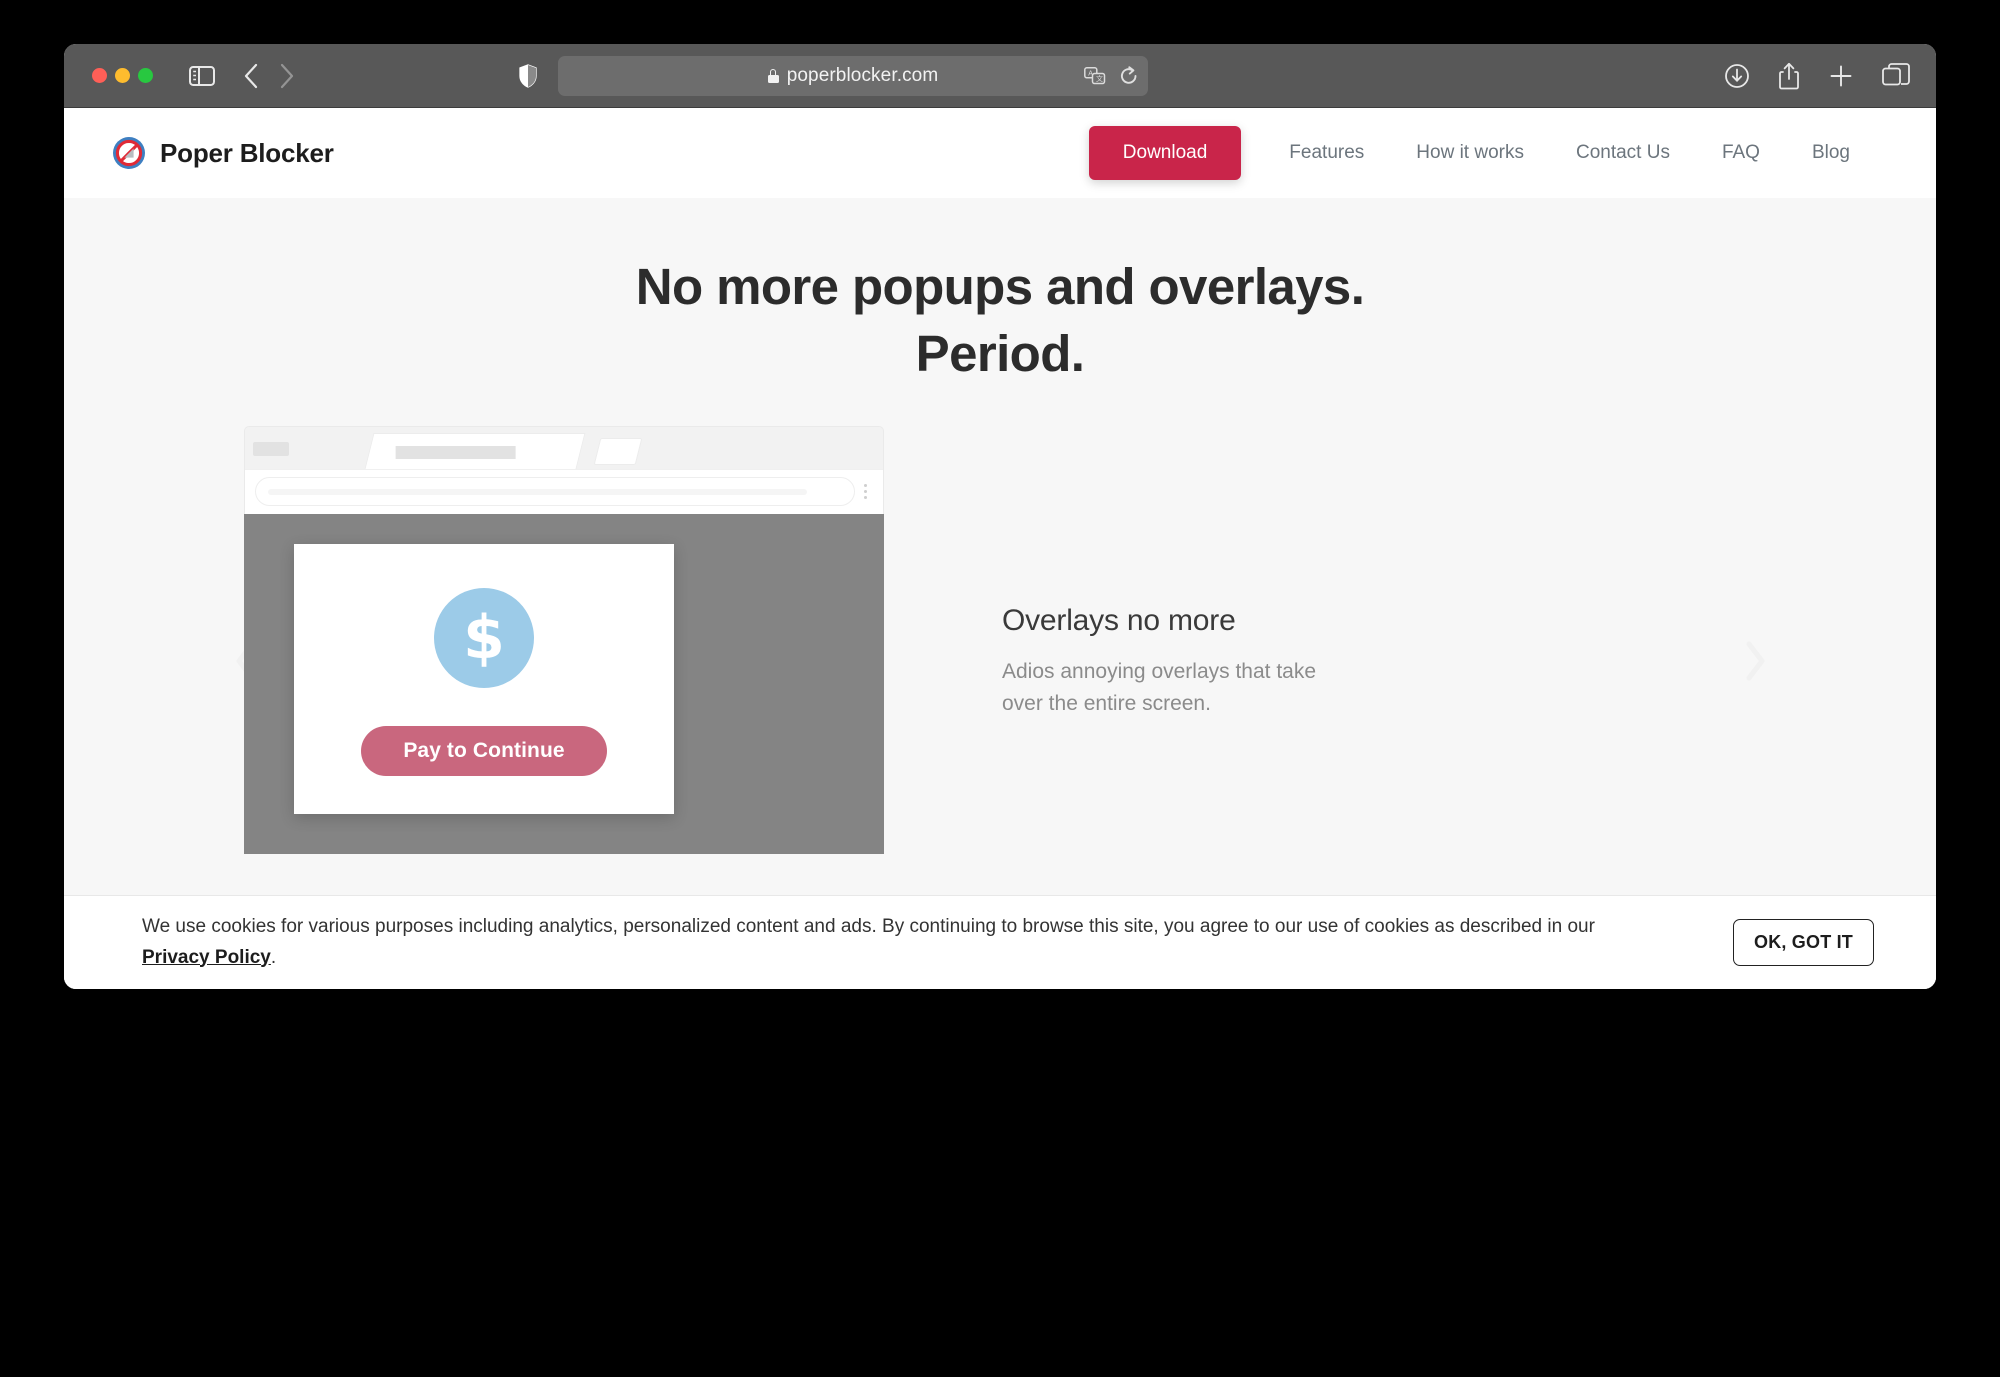 This screenshot has width=2000, height=1377. I want to click on privacy-shield-icon, so click(528, 75).